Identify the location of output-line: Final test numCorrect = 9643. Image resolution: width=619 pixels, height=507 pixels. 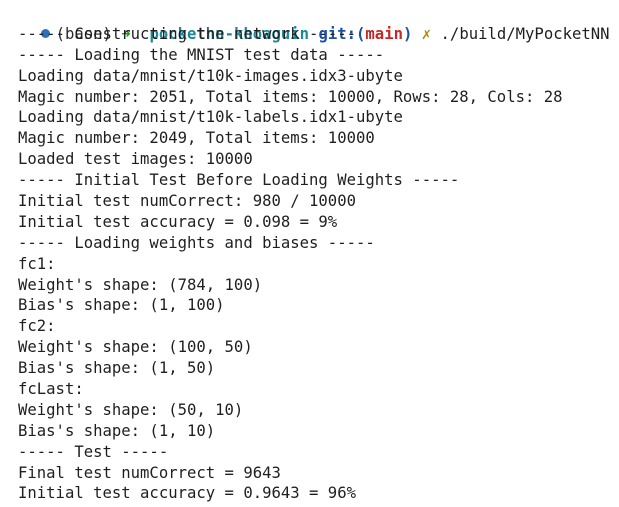
(149, 472).